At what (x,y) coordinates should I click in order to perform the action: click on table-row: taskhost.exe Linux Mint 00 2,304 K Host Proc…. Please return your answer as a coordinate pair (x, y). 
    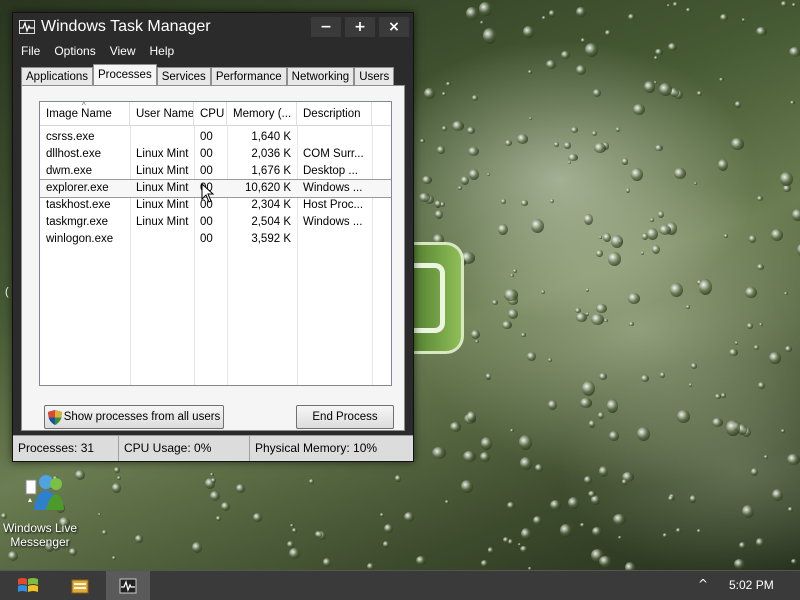
    Looking at the image, I should click on (215, 205).